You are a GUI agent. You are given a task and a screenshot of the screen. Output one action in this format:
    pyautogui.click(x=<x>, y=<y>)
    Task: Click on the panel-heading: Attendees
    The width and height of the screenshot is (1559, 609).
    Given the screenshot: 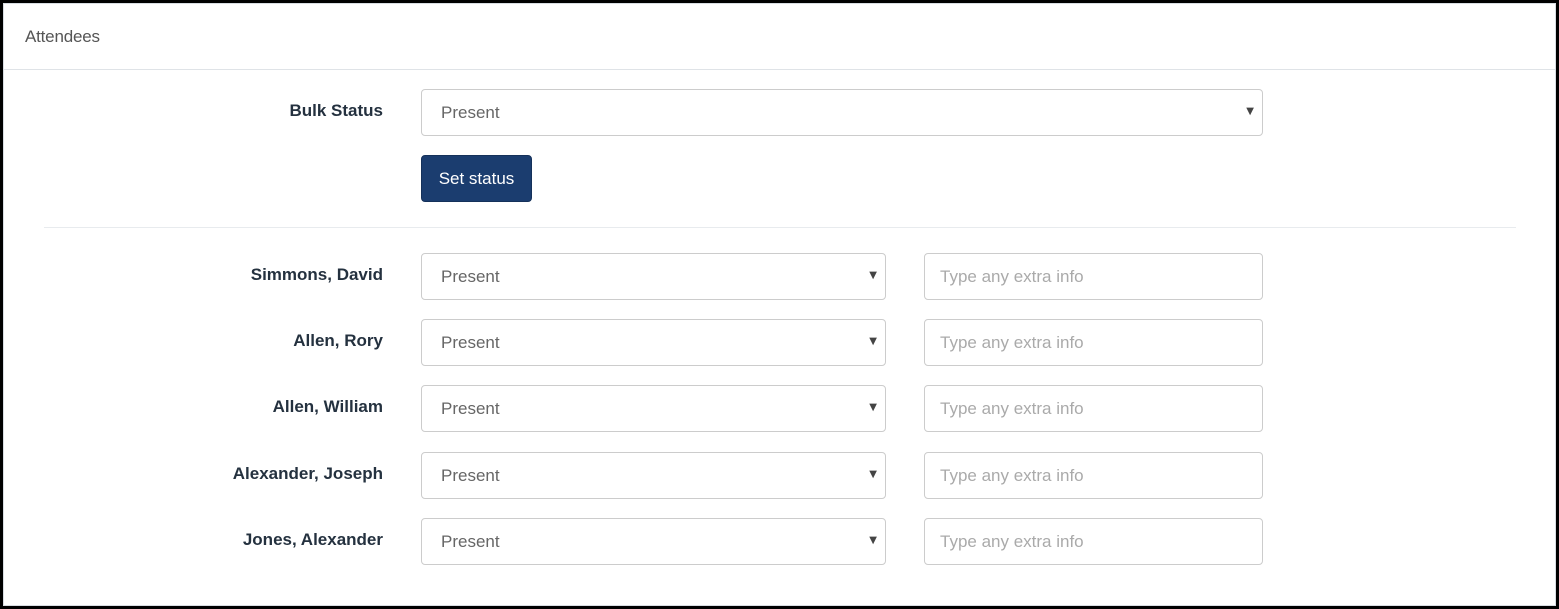 What is the action you would take?
    pyautogui.click(x=779, y=37)
    